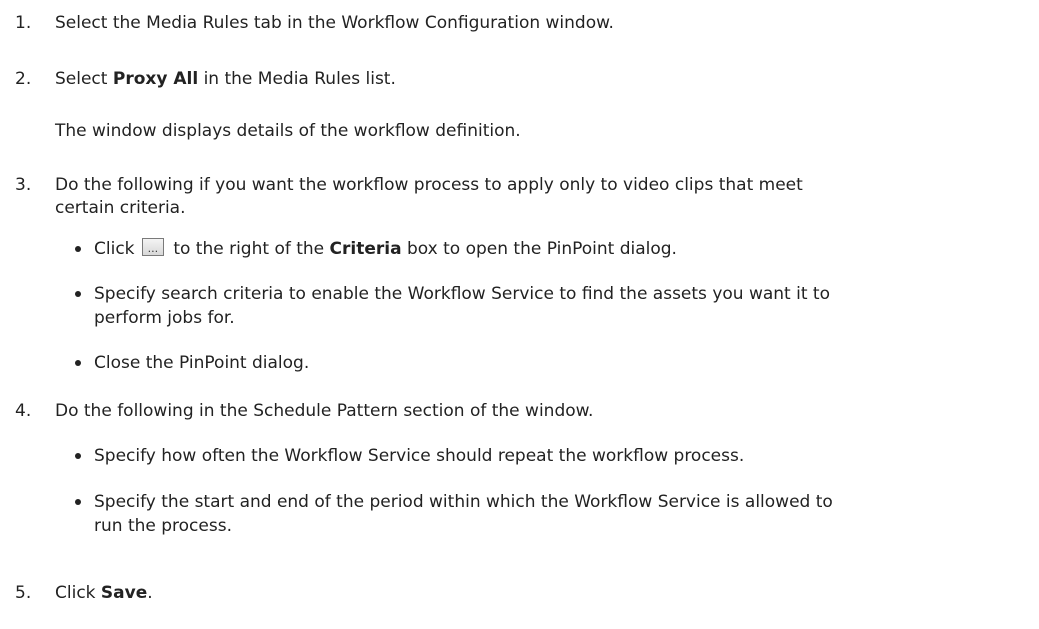 The height and width of the screenshot is (629, 1039). Describe the element at coordinates (23, 185) in the screenshot. I see `step-3-number: 3.` at that location.